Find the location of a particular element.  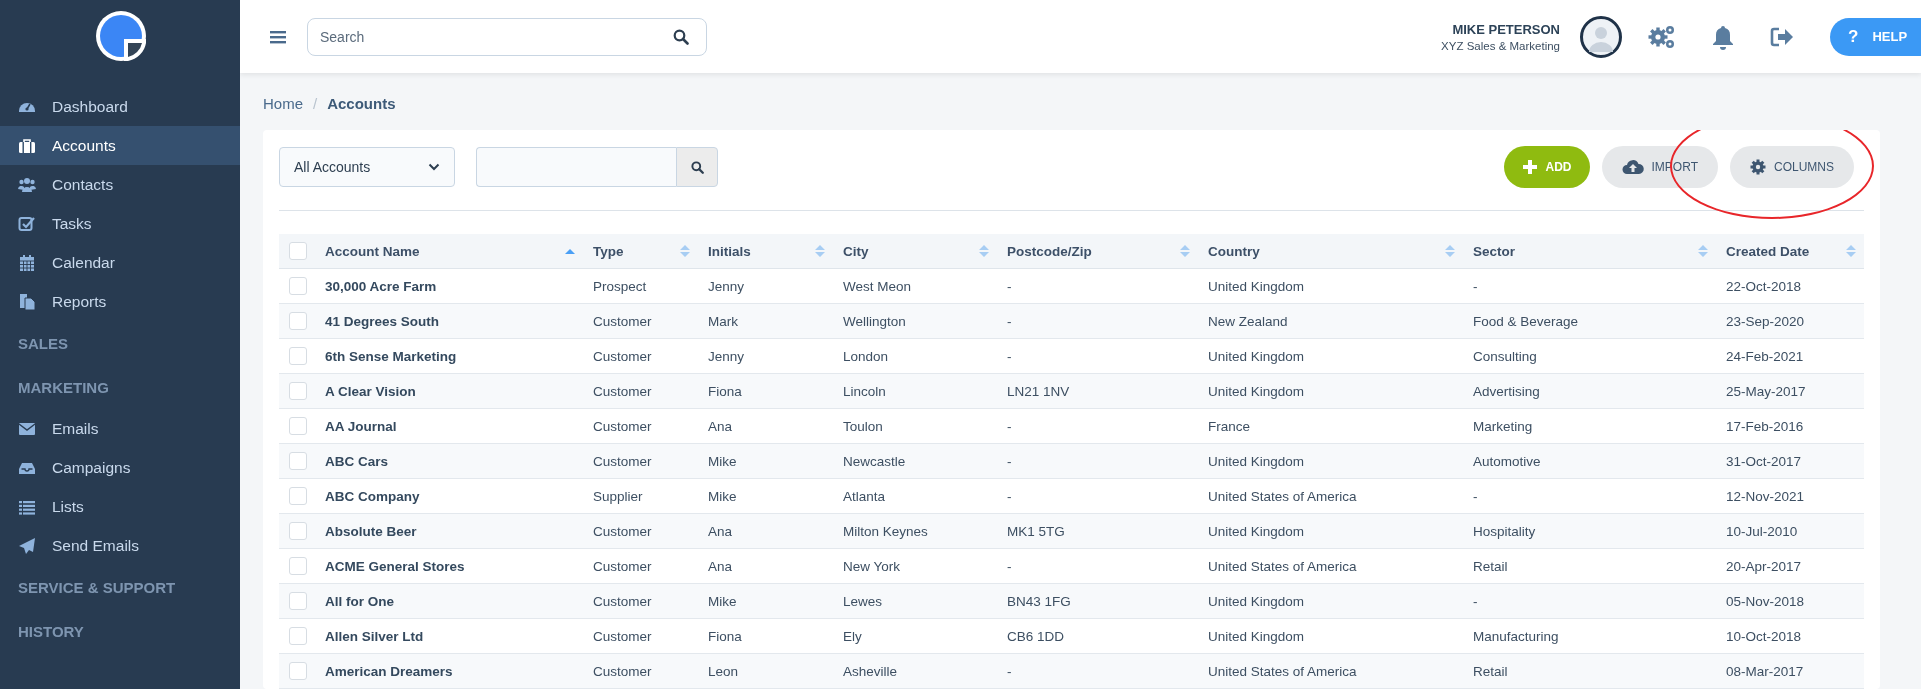

bell-icon is located at coordinates (1723, 36).